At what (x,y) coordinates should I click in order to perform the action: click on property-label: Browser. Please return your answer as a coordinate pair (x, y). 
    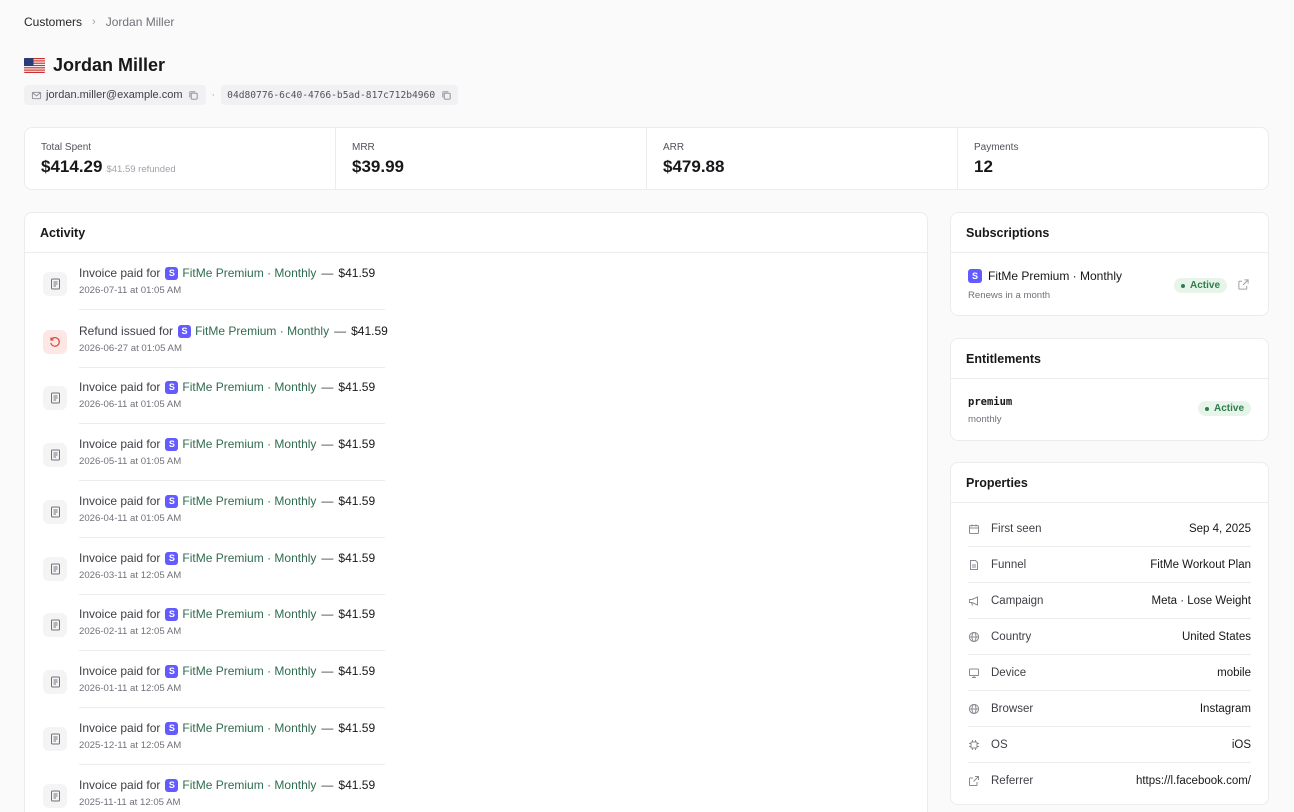
    Looking at the image, I should click on (1012, 708).